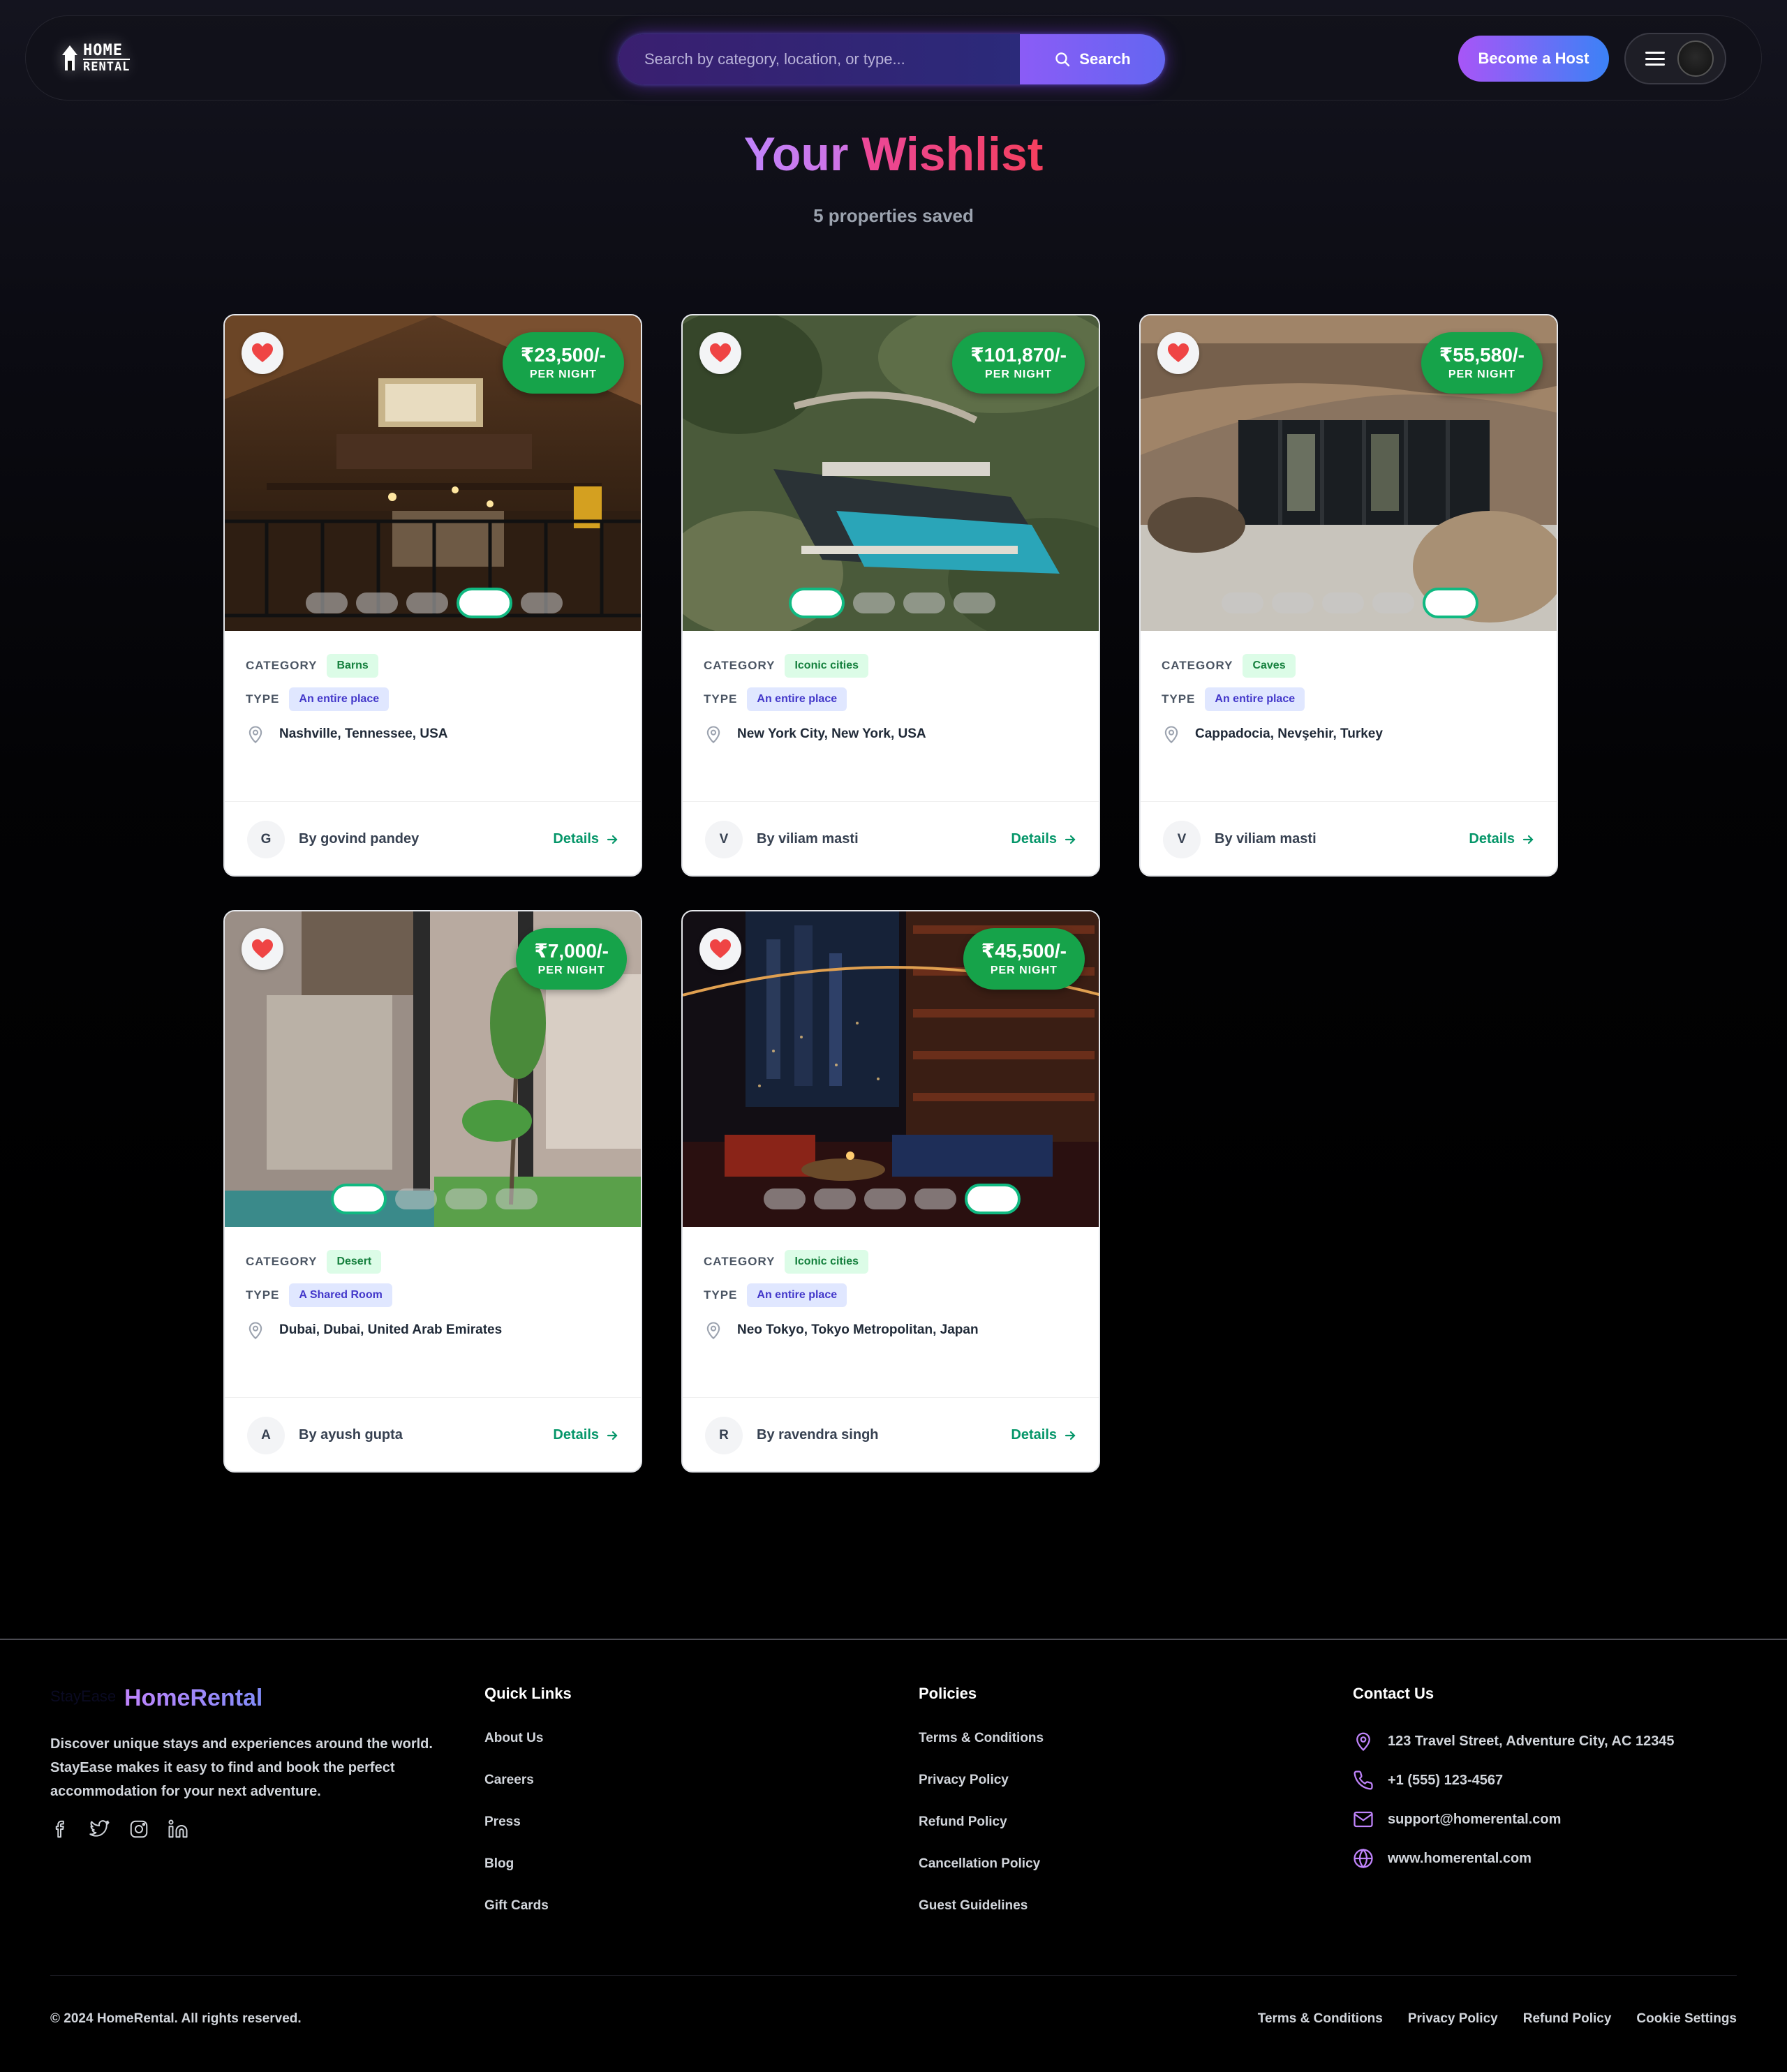 This screenshot has height=2072, width=1787. What do you see at coordinates (1686, 2019) in the screenshot?
I see `bottom-link-cookie-settings: Cookie Settings` at bounding box center [1686, 2019].